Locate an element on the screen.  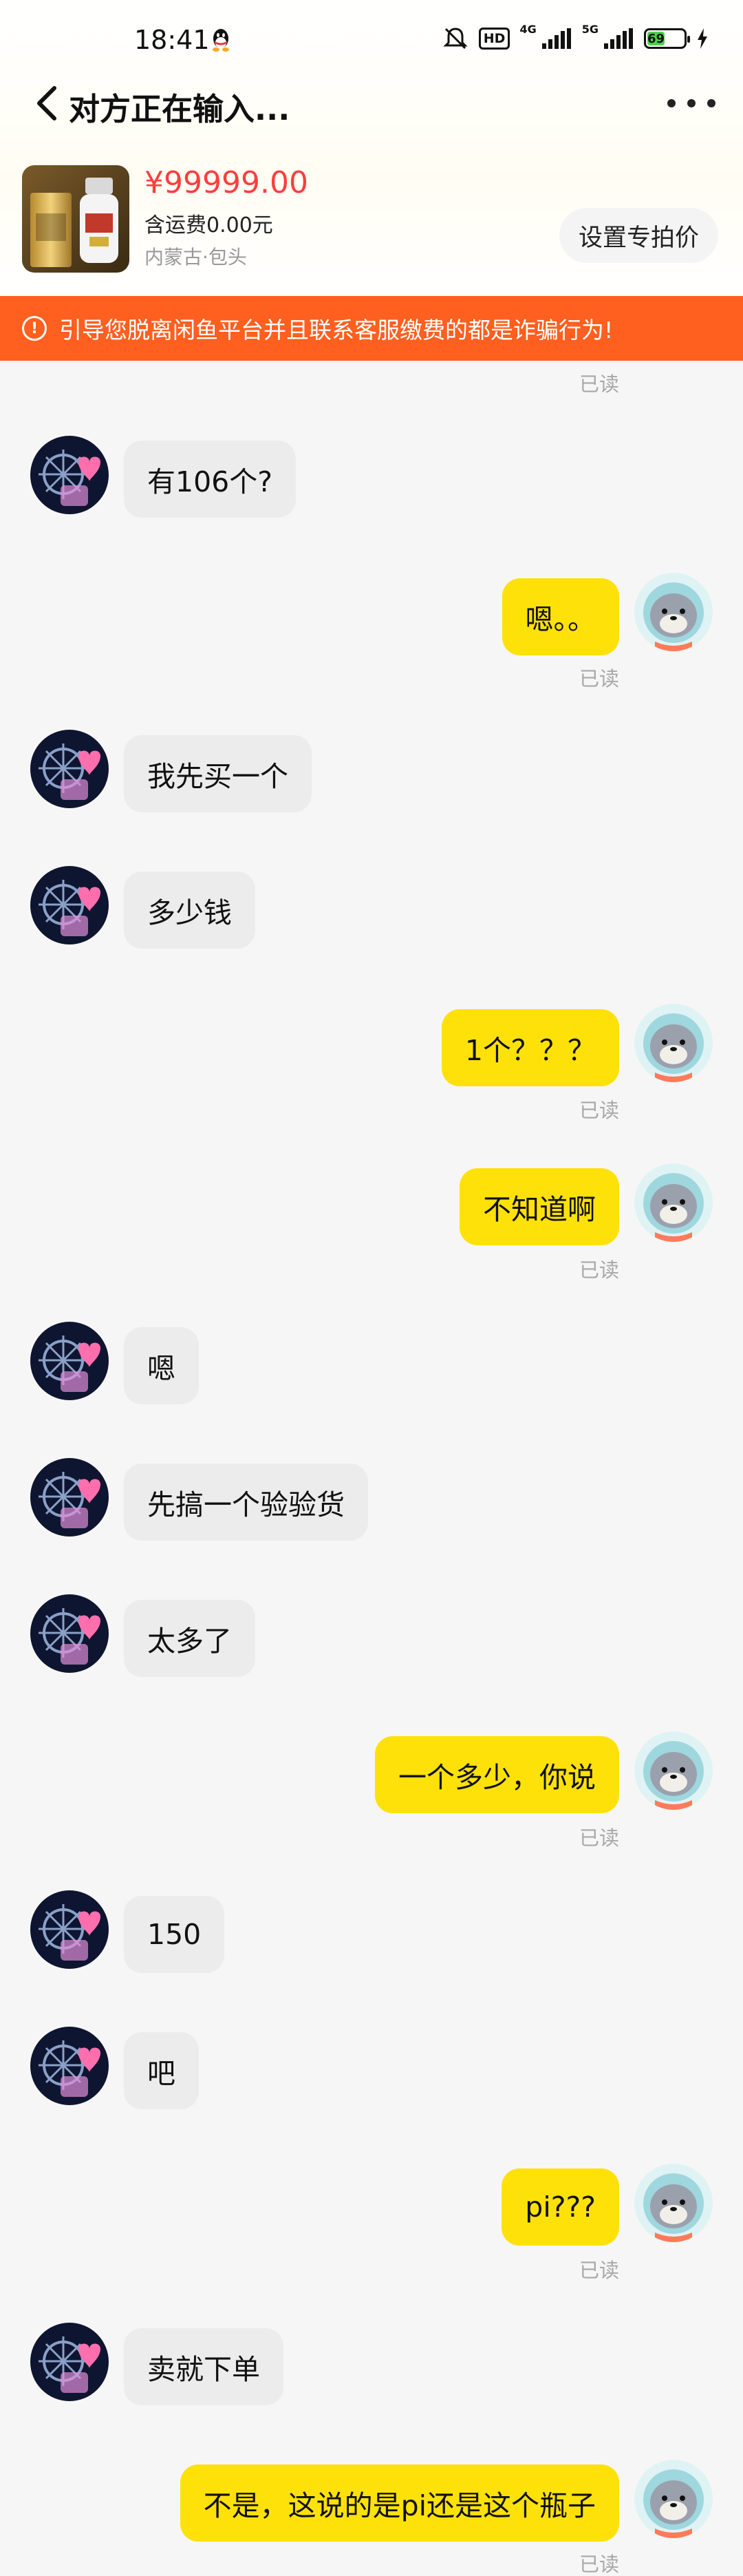
status-time: 18:41 is located at coordinates (172, 40).